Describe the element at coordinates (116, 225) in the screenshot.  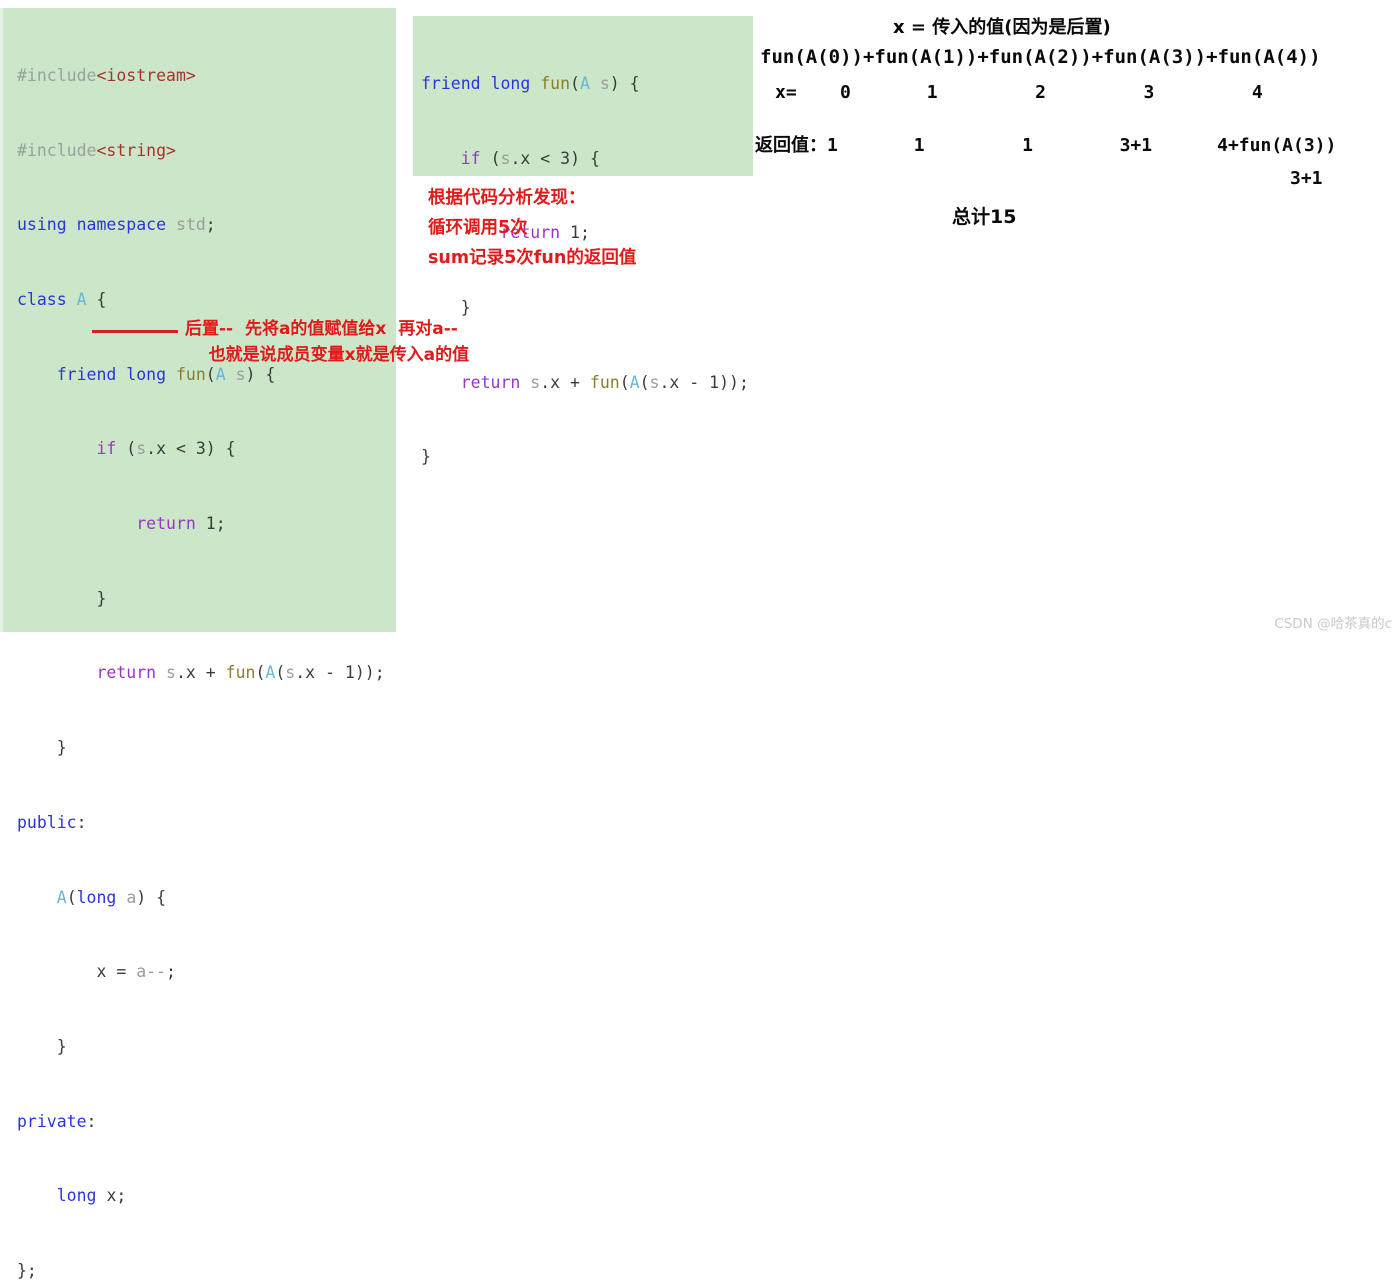
I see `code-line: using namespace std;` at that location.